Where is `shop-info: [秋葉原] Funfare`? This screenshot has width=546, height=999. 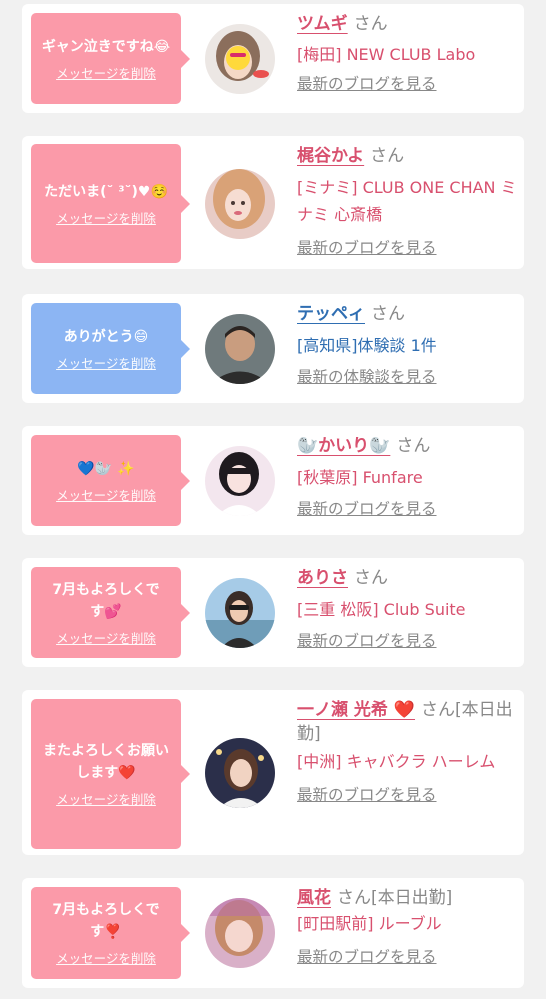
shop-info: [秋葉原] Funfare is located at coordinates (360, 477).